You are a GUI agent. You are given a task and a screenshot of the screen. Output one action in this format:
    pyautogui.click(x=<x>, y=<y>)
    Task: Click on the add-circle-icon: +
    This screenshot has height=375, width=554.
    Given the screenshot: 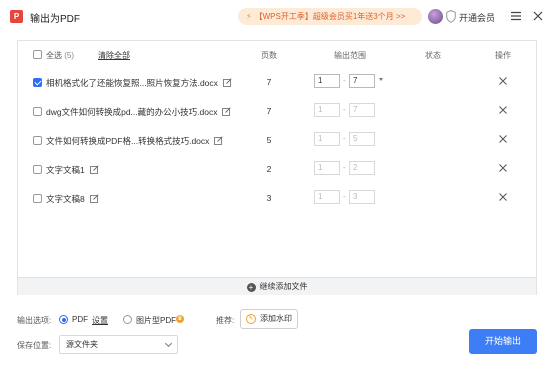 What is the action you would take?
    pyautogui.click(x=251, y=287)
    